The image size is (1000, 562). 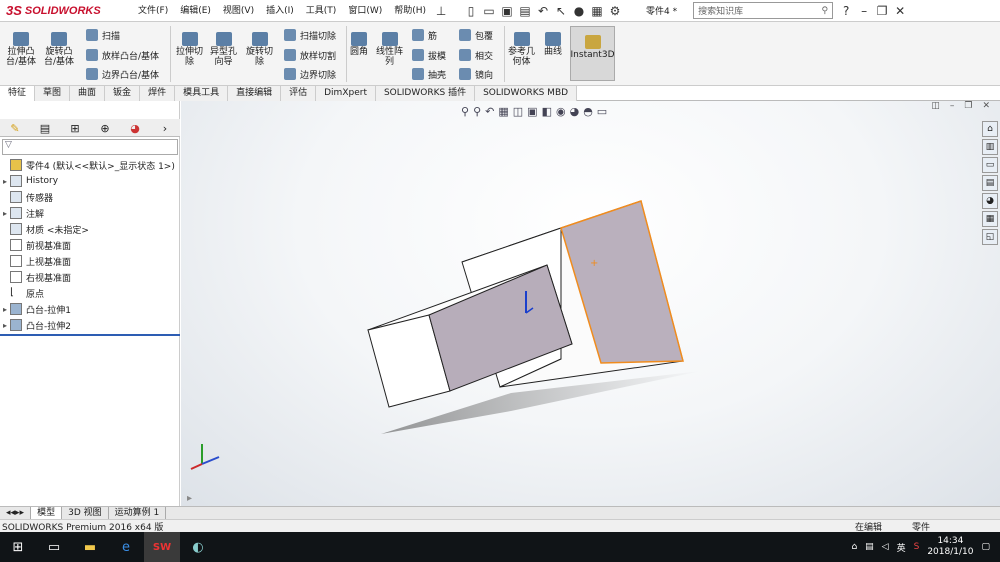 I want to click on menu-file: 文件(F), so click(x=153, y=11).